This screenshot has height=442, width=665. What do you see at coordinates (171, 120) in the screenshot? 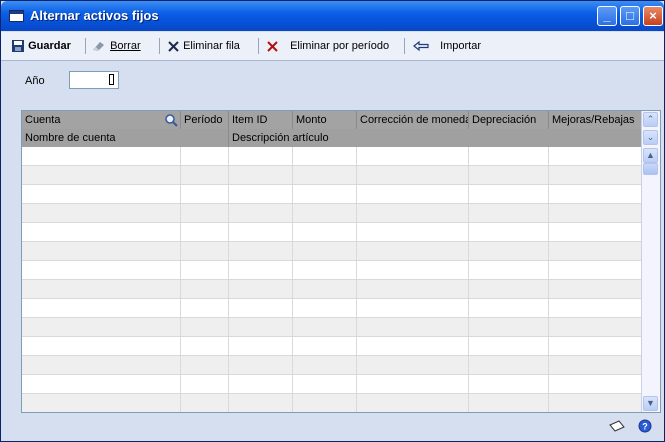
I see `lookup-magnifier-icon` at bounding box center [171, 120].